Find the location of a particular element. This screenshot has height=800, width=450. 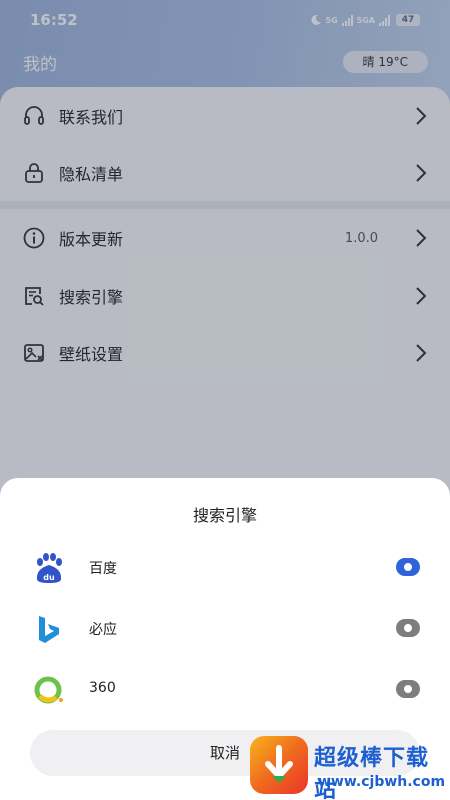

option-label: 必应 is located at coordinates (103, 630).